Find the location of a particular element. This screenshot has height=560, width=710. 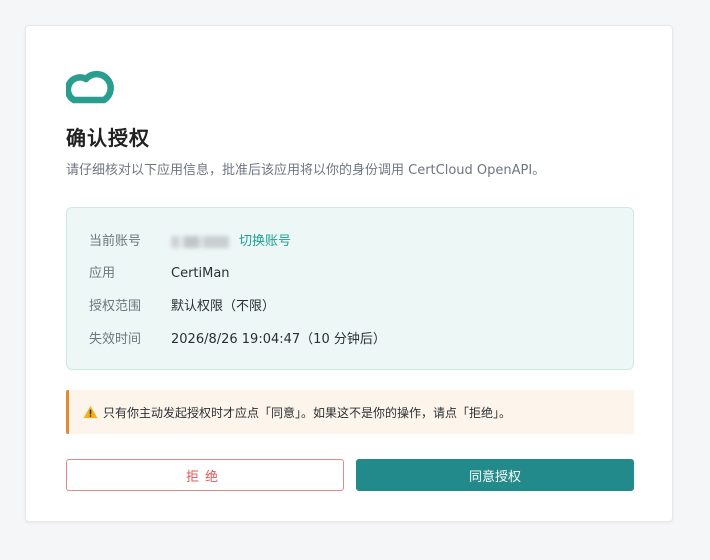

reject-button: 拒绝 is located at coordinates (205, 475).